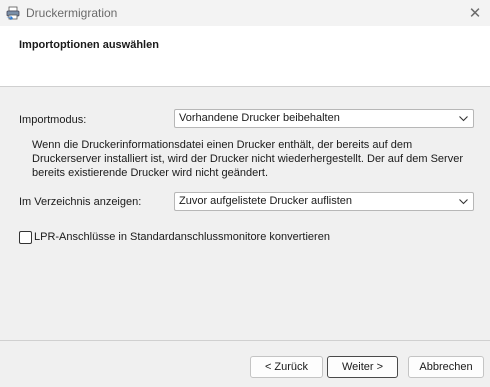 This screenshot has height=387, width=490. What do you see at coordinates (72, 13) in the screenshot?
I see `window-title: Druckermigration` at bounding box center [72, 13].